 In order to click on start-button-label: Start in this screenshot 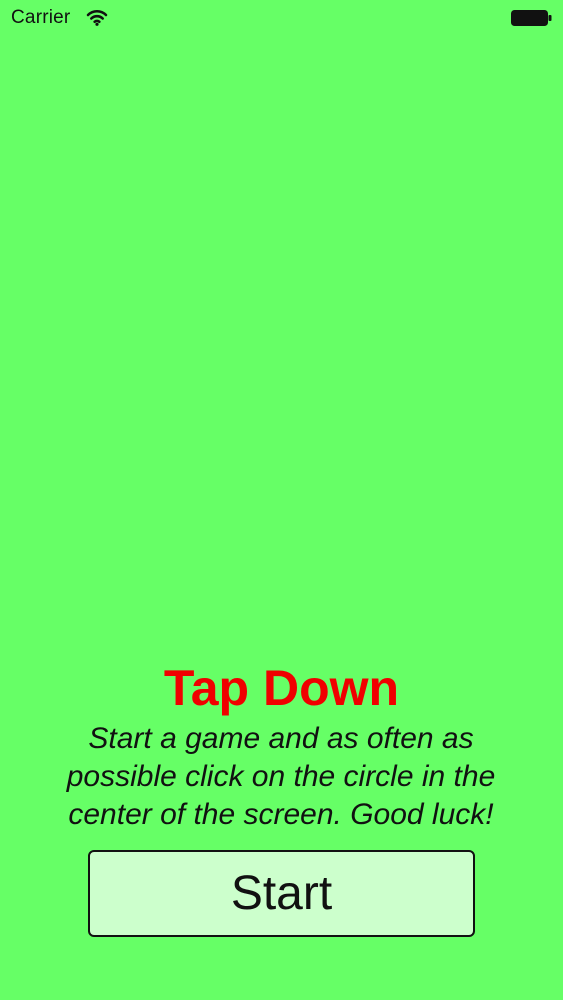, I will do `click(281, 893)`.